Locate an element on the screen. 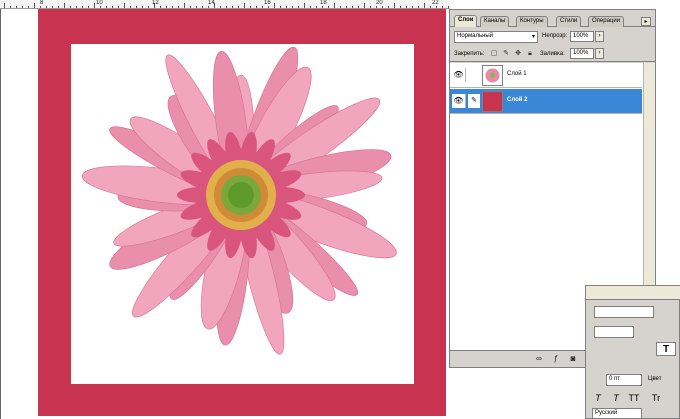 Image resolution: width=680 pixels, height=419 pixels. blend-mode-select: Нормальный ▾ is located at coordinates (496, 37).